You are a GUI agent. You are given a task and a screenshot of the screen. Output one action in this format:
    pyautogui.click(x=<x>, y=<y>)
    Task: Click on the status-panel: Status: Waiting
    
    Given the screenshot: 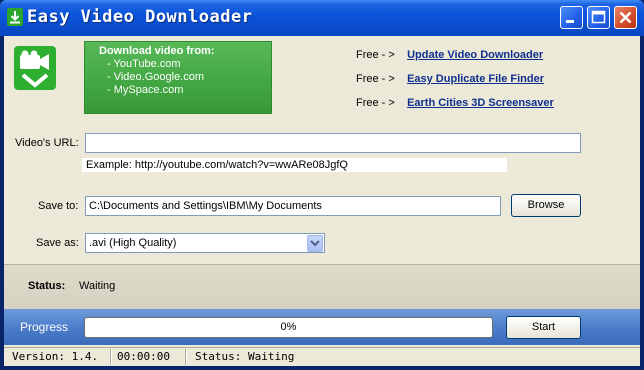 What is the action you would take?
    pyautogui.click(x=322, y=286)
    